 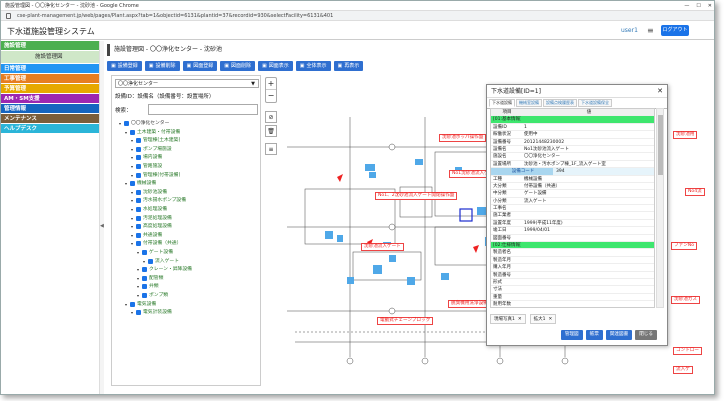 What do you see at coordinates (629, 30) in the screenshot?
I see `user-name: user1` at bounding box center [629, 30].